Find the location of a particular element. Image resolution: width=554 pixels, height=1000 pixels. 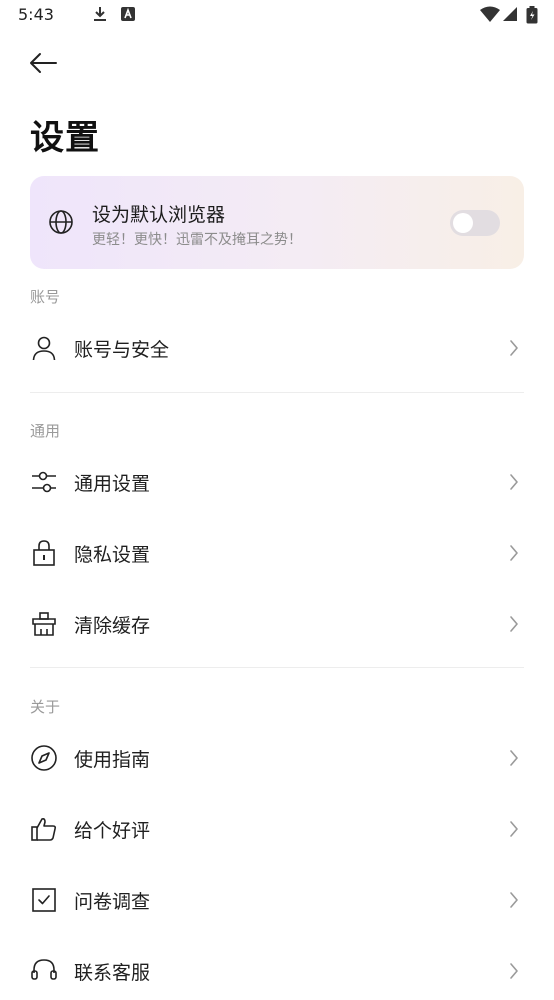

user-icon is located at coordinates (44, 348).